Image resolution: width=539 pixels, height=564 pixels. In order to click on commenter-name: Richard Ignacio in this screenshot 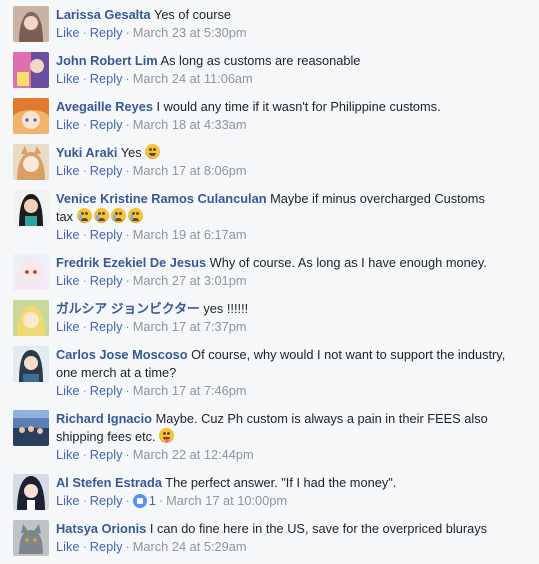, I will do `click(104, 418)`.